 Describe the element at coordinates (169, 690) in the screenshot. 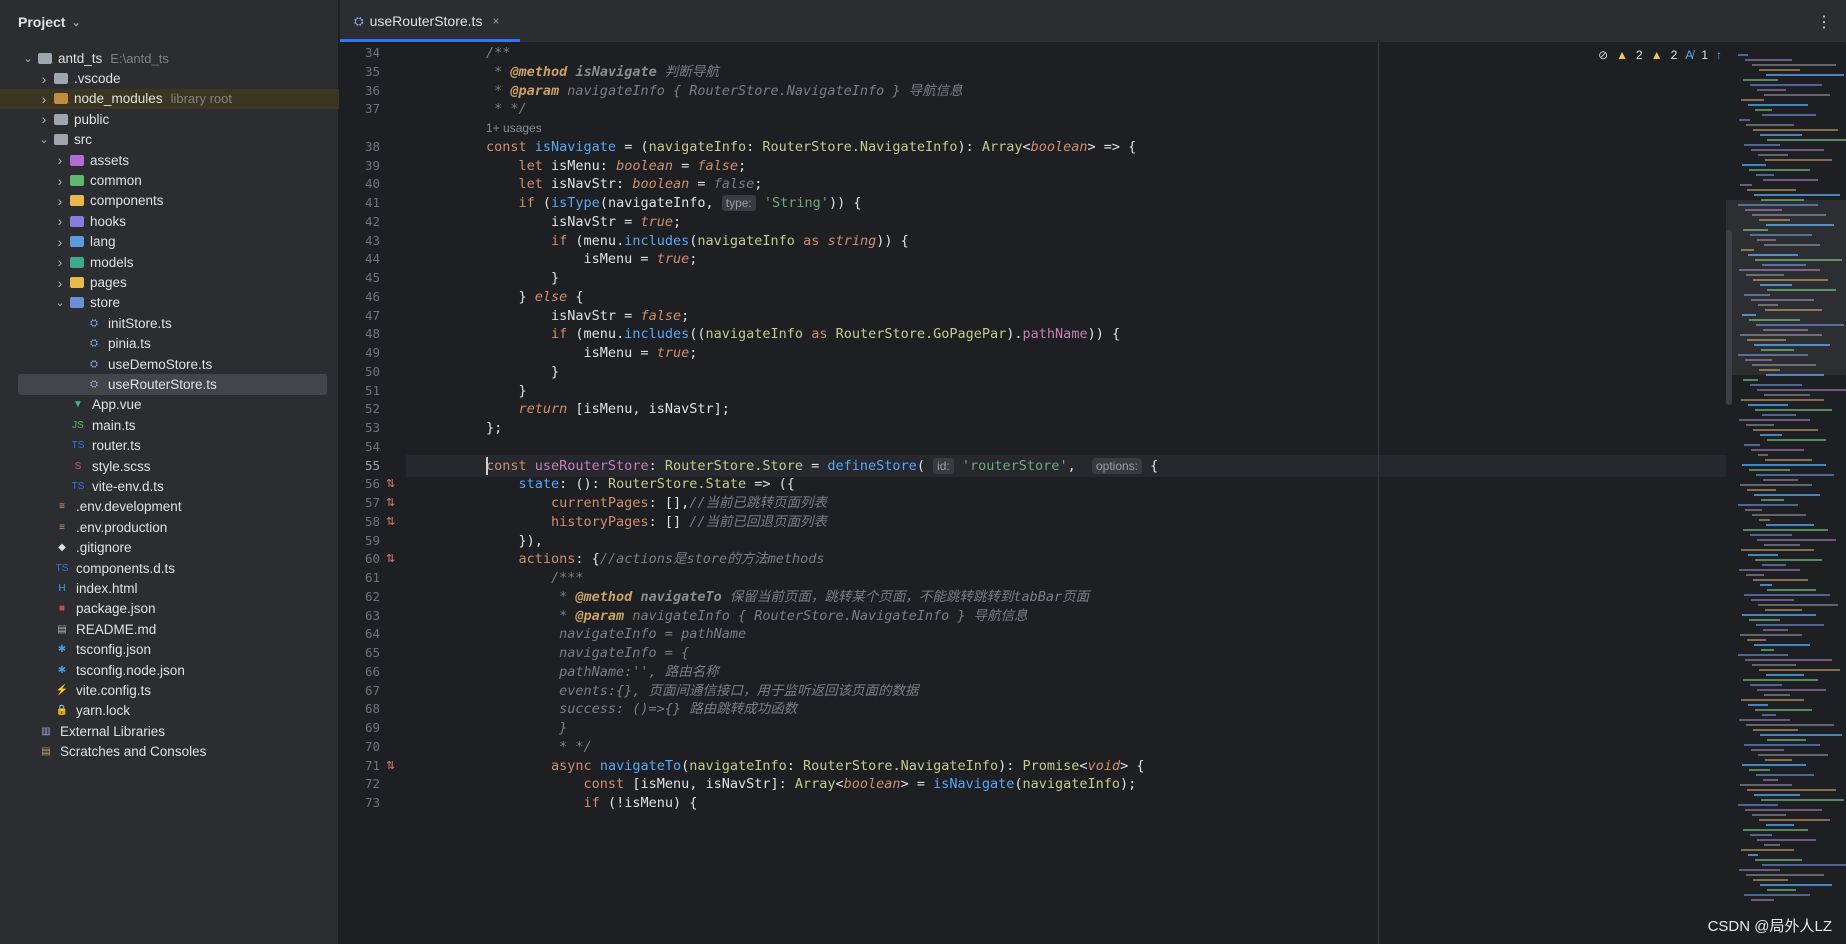

I see `tree-item: ⚡ vite.config.ts` at that location.